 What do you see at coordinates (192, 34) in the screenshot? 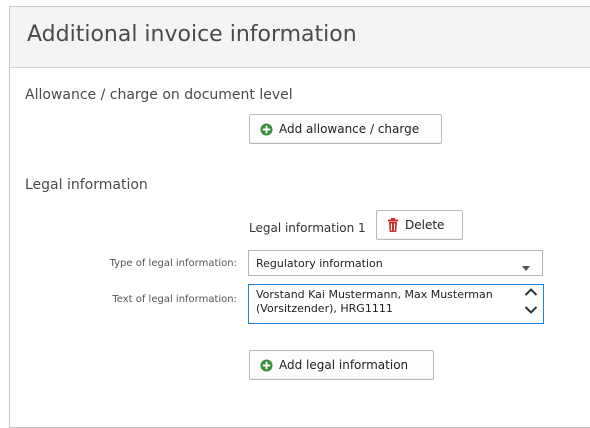
I see `panel-title: Additional invoice information` at bounding box center [192, 34].